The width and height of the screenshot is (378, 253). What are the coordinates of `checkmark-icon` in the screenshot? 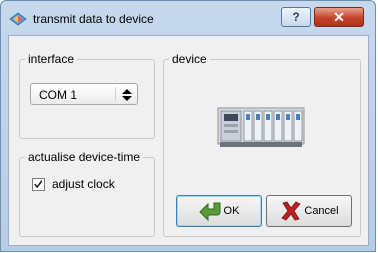 It's located at (38, 184).